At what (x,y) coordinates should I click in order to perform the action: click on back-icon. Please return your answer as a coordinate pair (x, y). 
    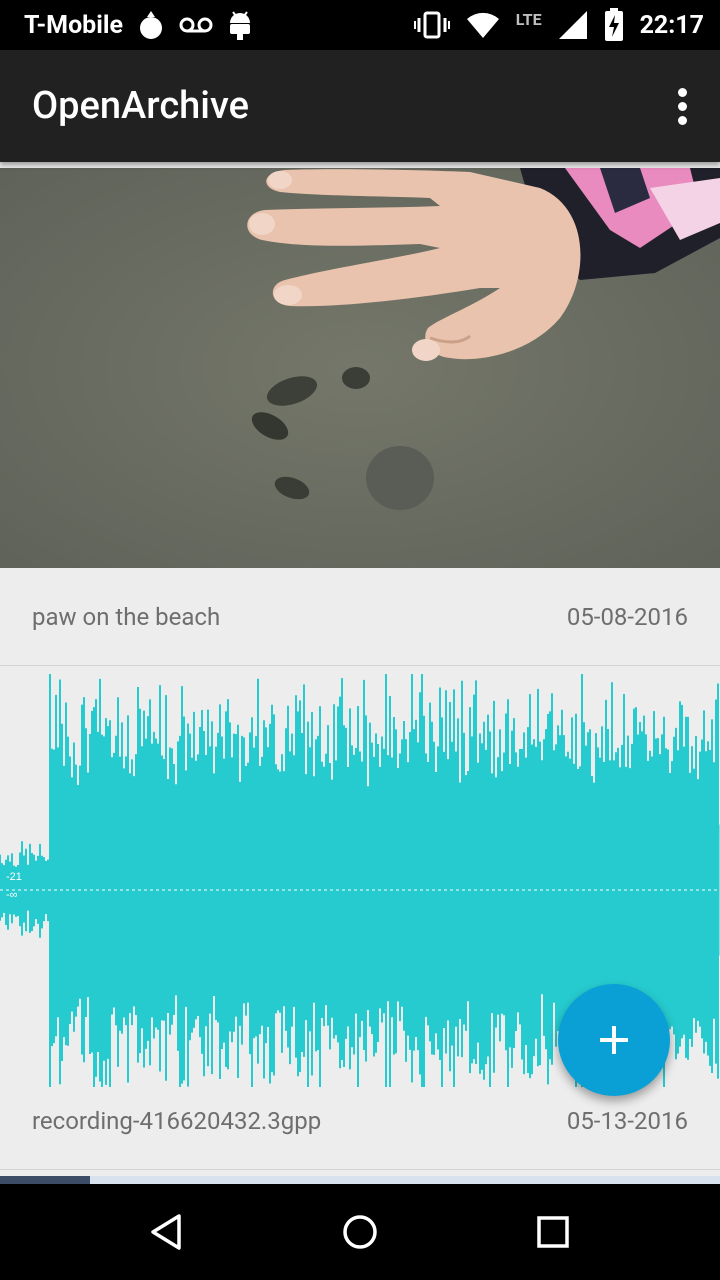
    Looking at the image, I should click on (165, 1232).